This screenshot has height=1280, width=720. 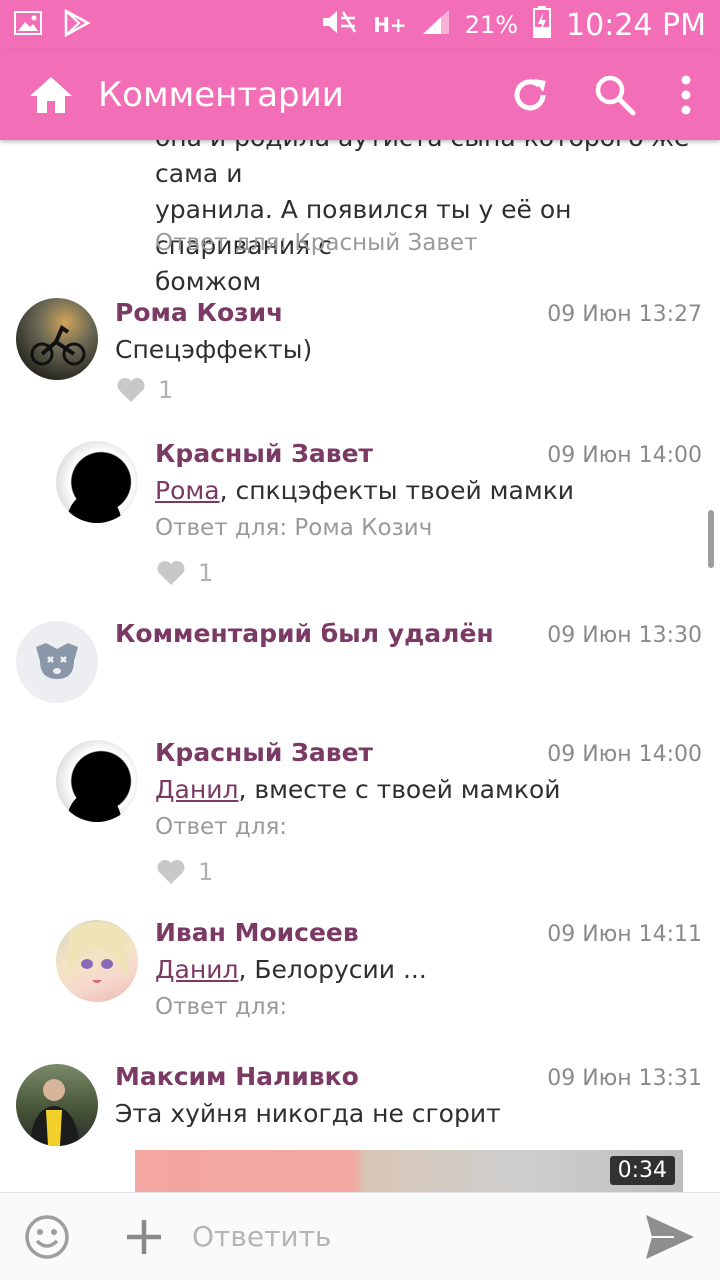 I want to click on emoji-icon, so click(x=47, y=1237).